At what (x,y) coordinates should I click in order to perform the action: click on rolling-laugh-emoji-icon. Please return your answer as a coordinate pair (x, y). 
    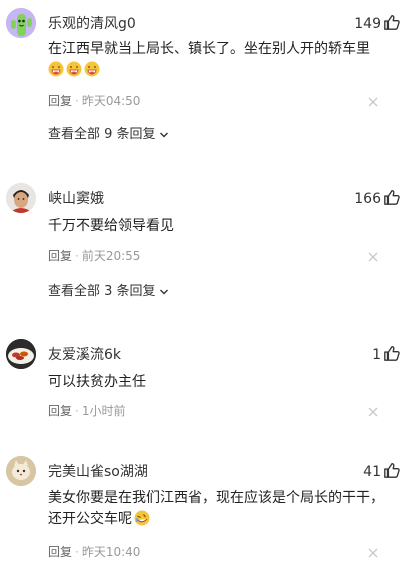
    Looking at the image, I should click on (142, 518).